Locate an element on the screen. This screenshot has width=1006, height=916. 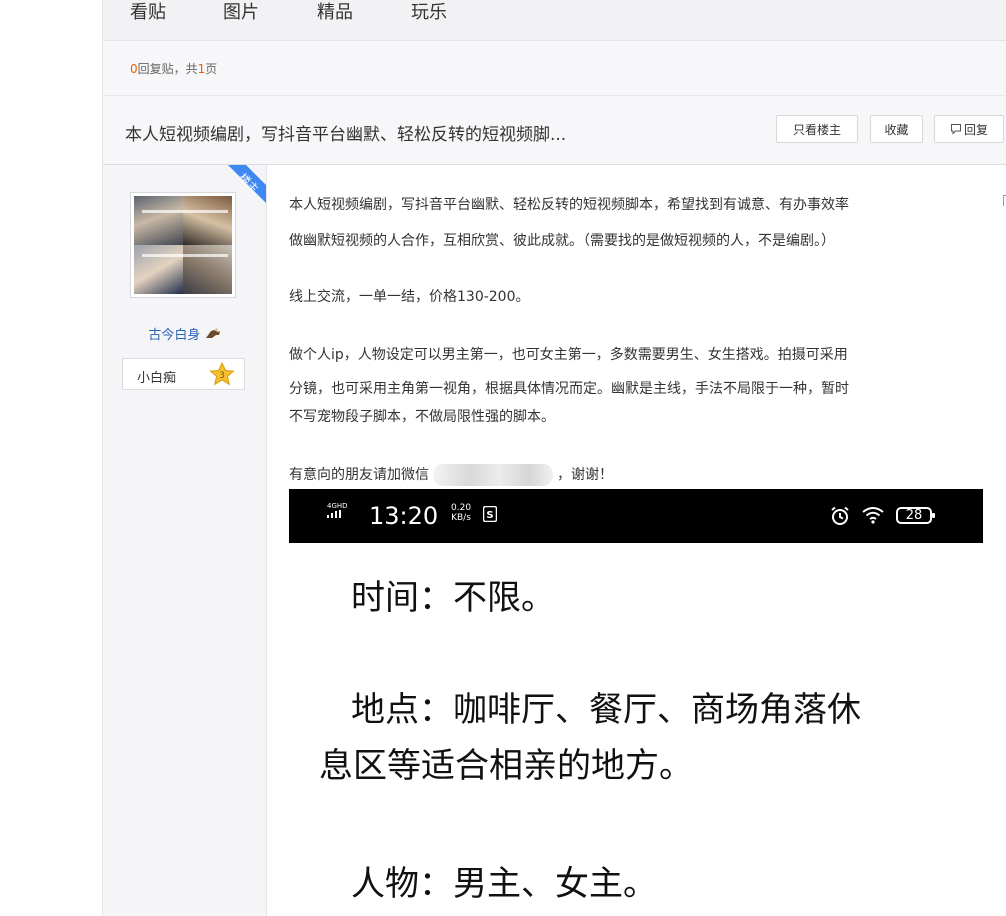
speed-value: 0.20 is located at coordinates (461, 508).